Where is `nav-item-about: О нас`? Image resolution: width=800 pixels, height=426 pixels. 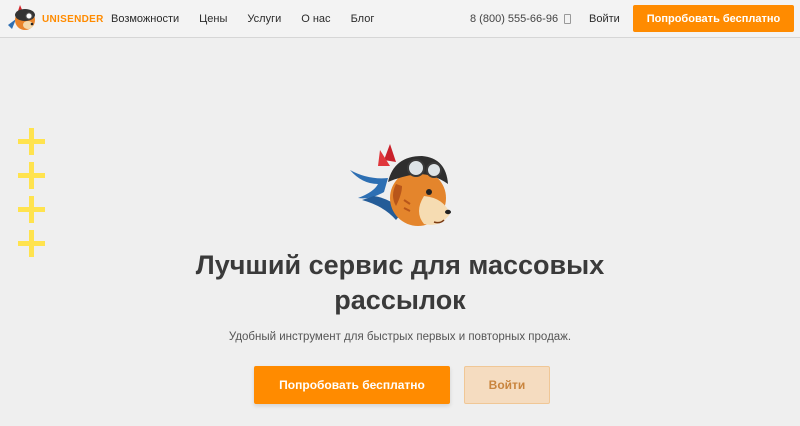 nav-item-about: О нас is located at coordinates (315, 19).